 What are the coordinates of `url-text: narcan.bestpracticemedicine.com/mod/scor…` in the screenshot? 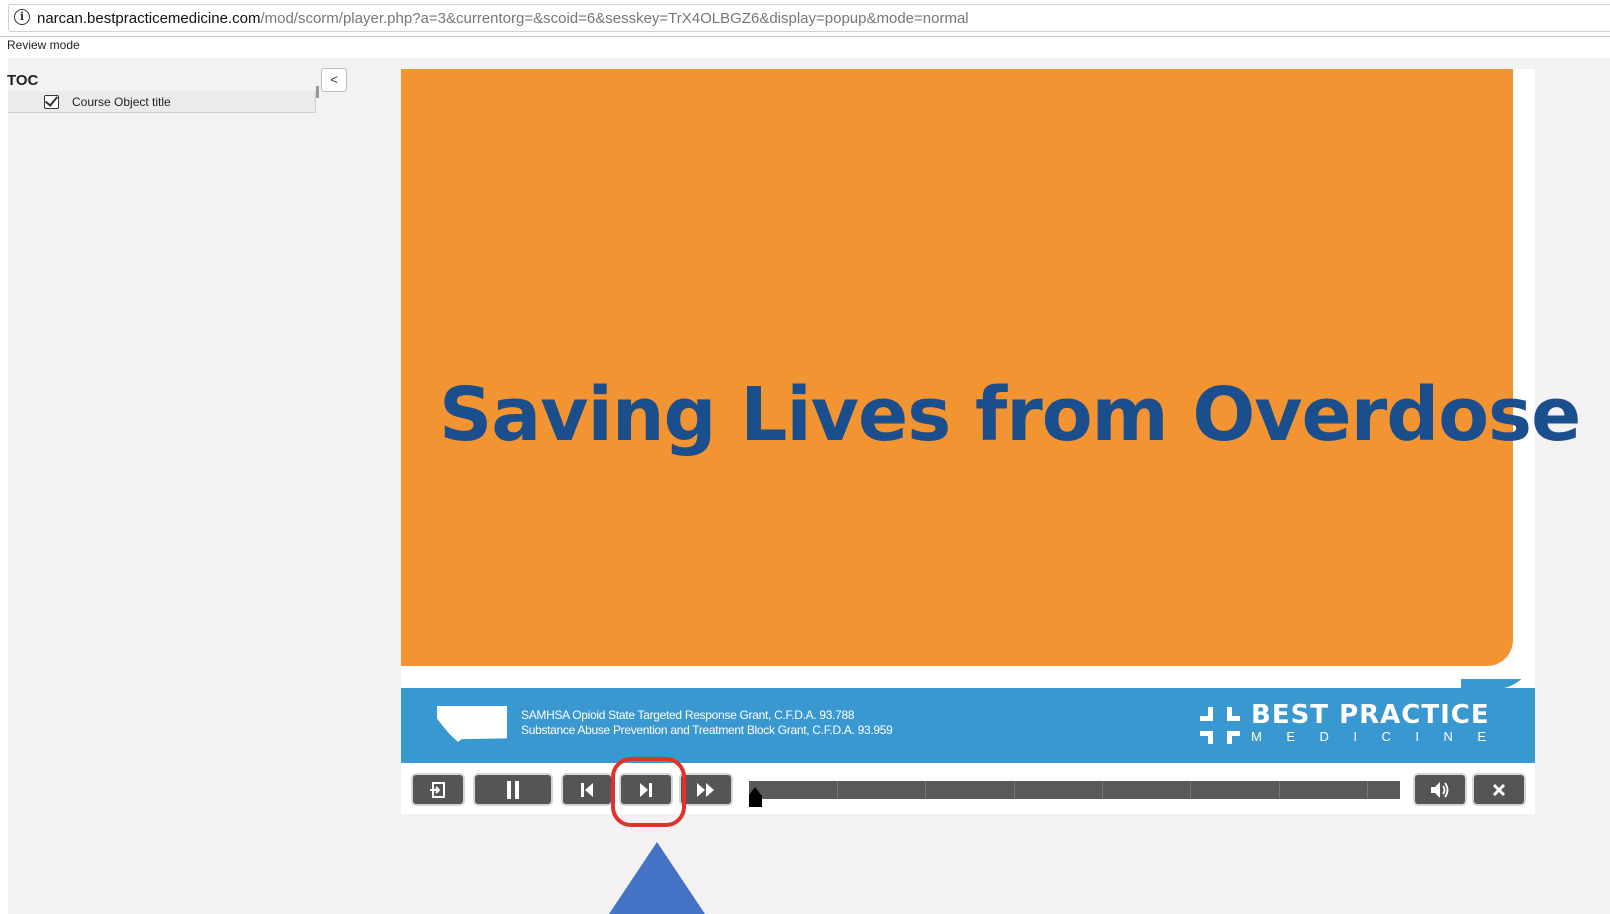 It's located at (503, 18).